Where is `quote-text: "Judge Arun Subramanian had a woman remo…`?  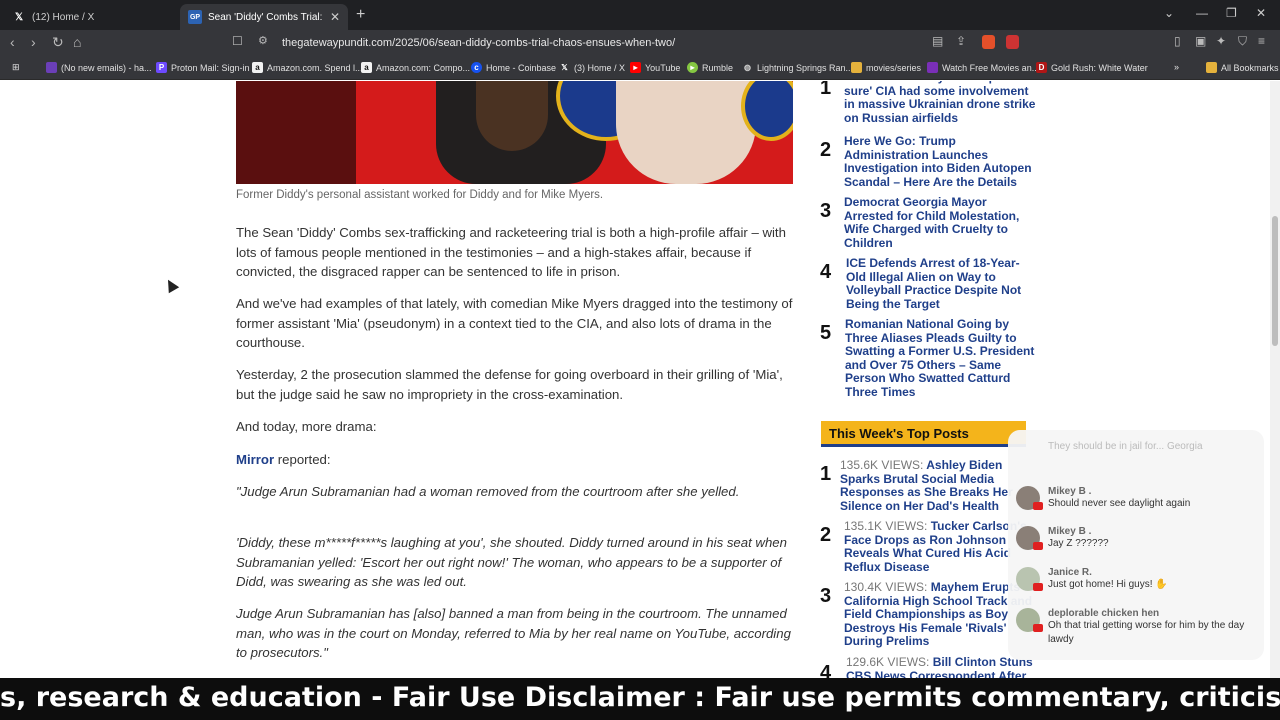 quote-text: "Judge Arun Subramanian had a woman remo… is located at coordinates (488, 491).